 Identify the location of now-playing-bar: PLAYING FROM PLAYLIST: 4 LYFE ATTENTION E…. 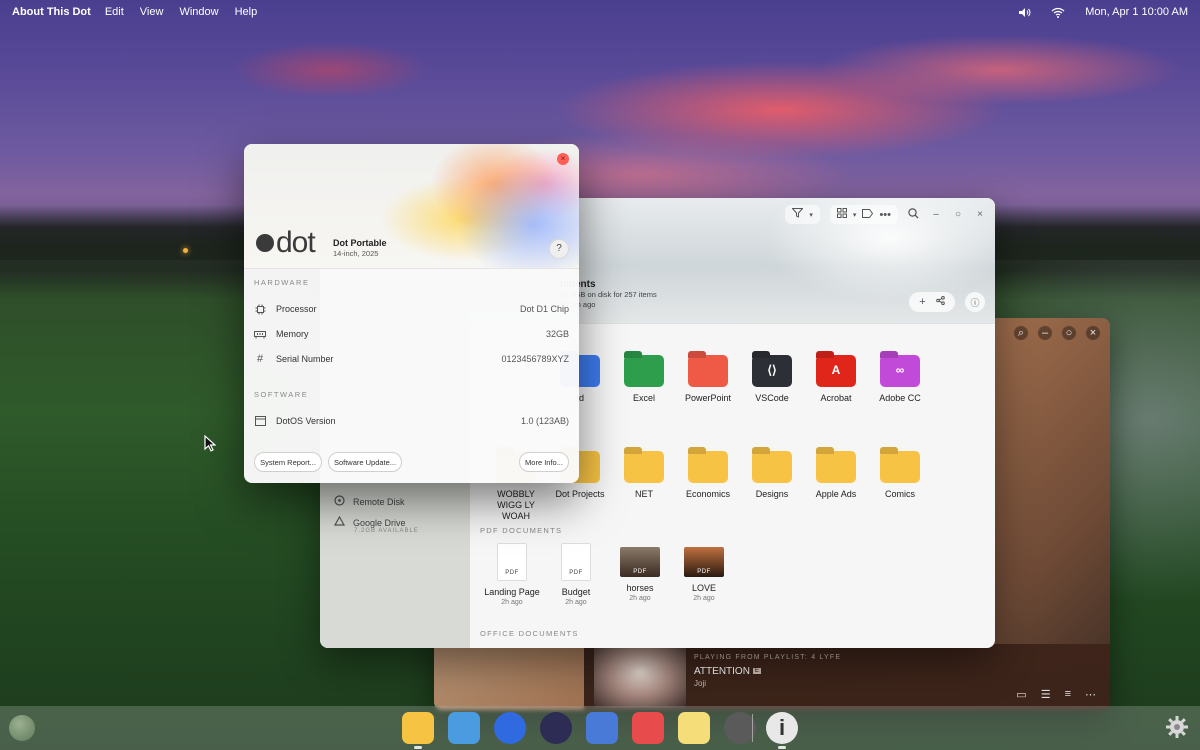
(847, 677).